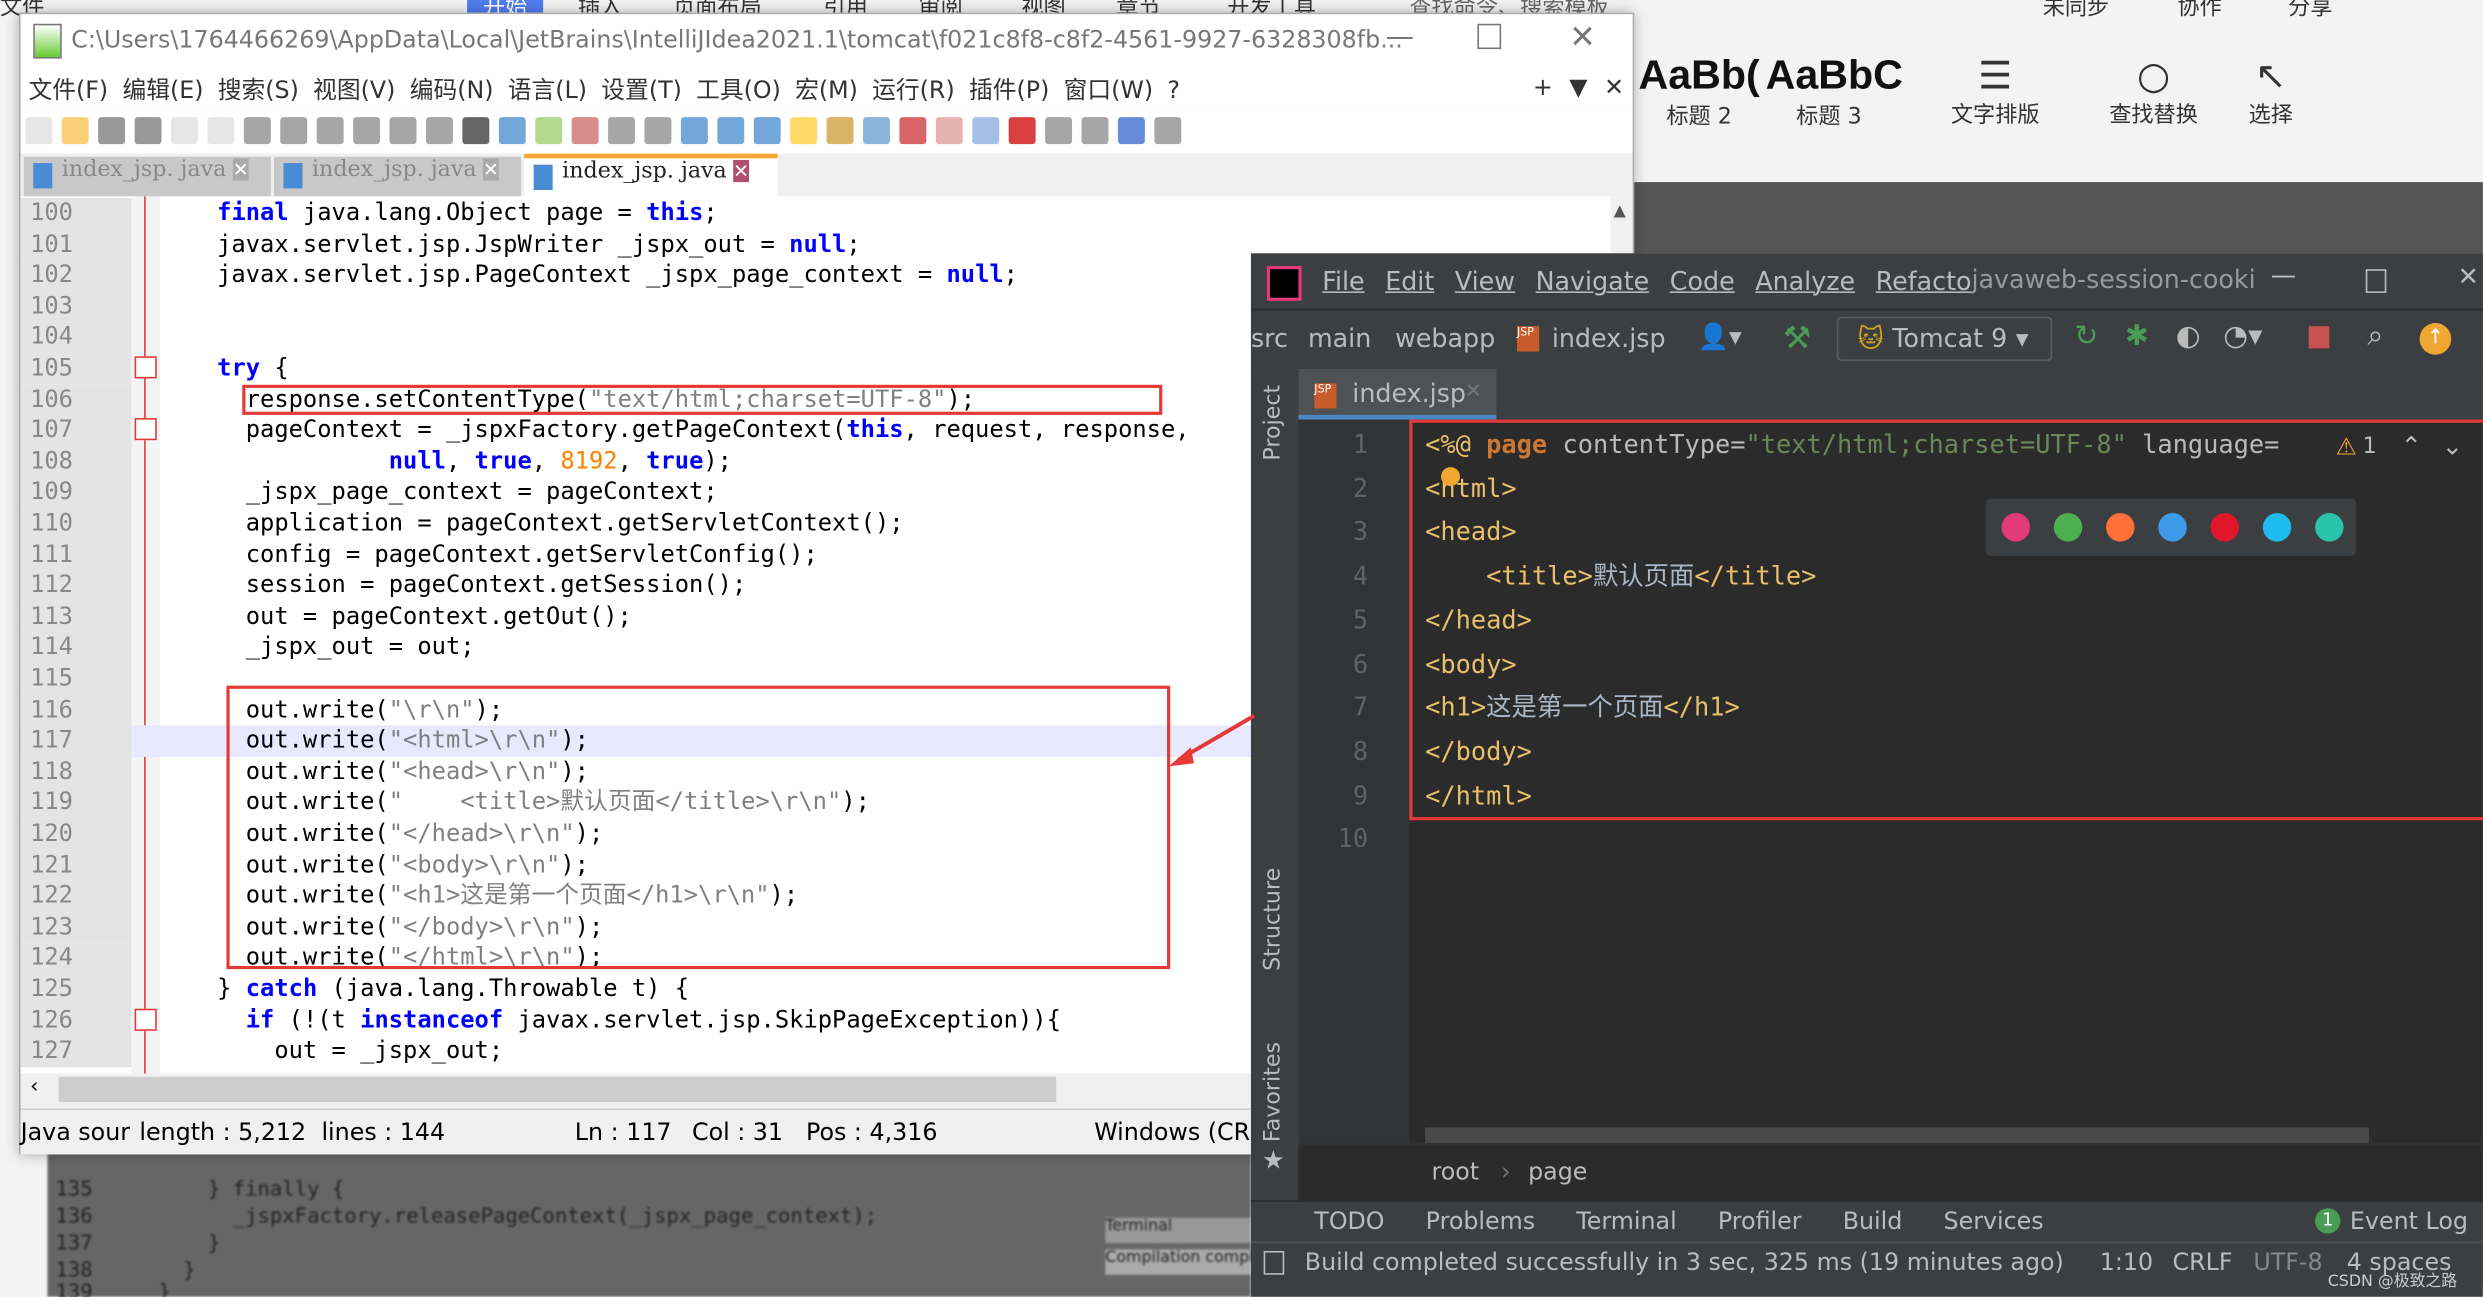  What do you see at coordinates (2271, 92) in the screenshot?
I see `select-button: ↖ 选择` at bounding box center [2271, 92].